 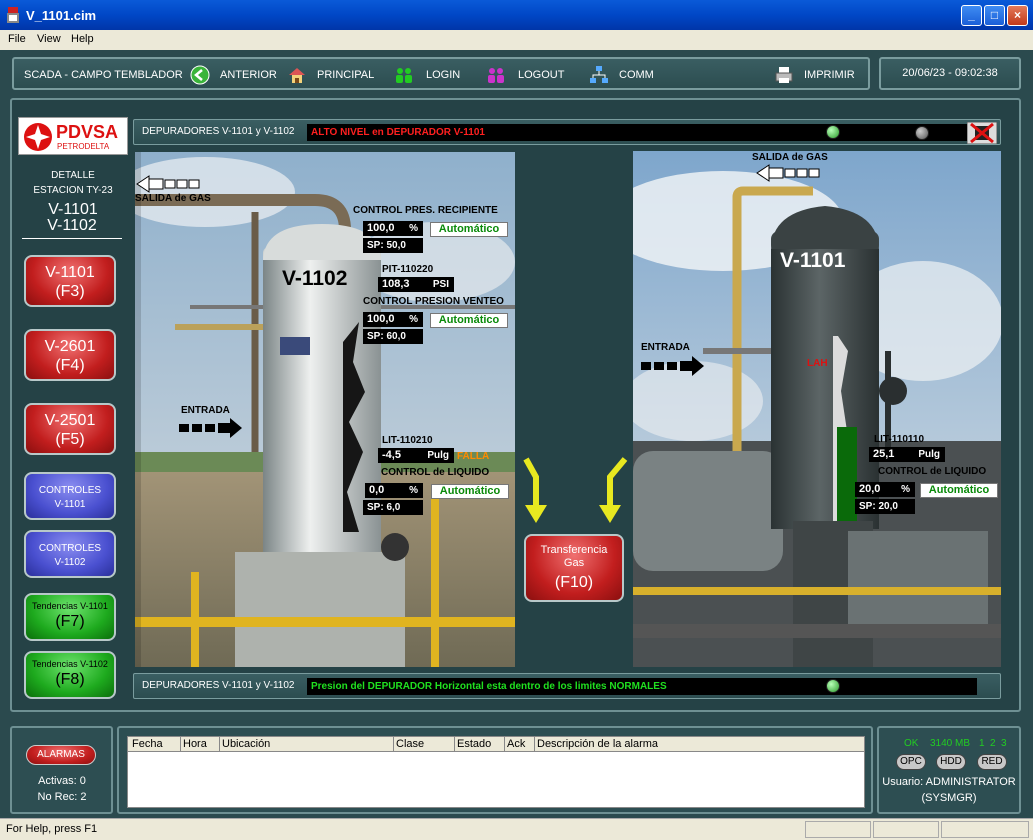 I want to click on vessel2-label: V-1102, so click(x=72, y=228).